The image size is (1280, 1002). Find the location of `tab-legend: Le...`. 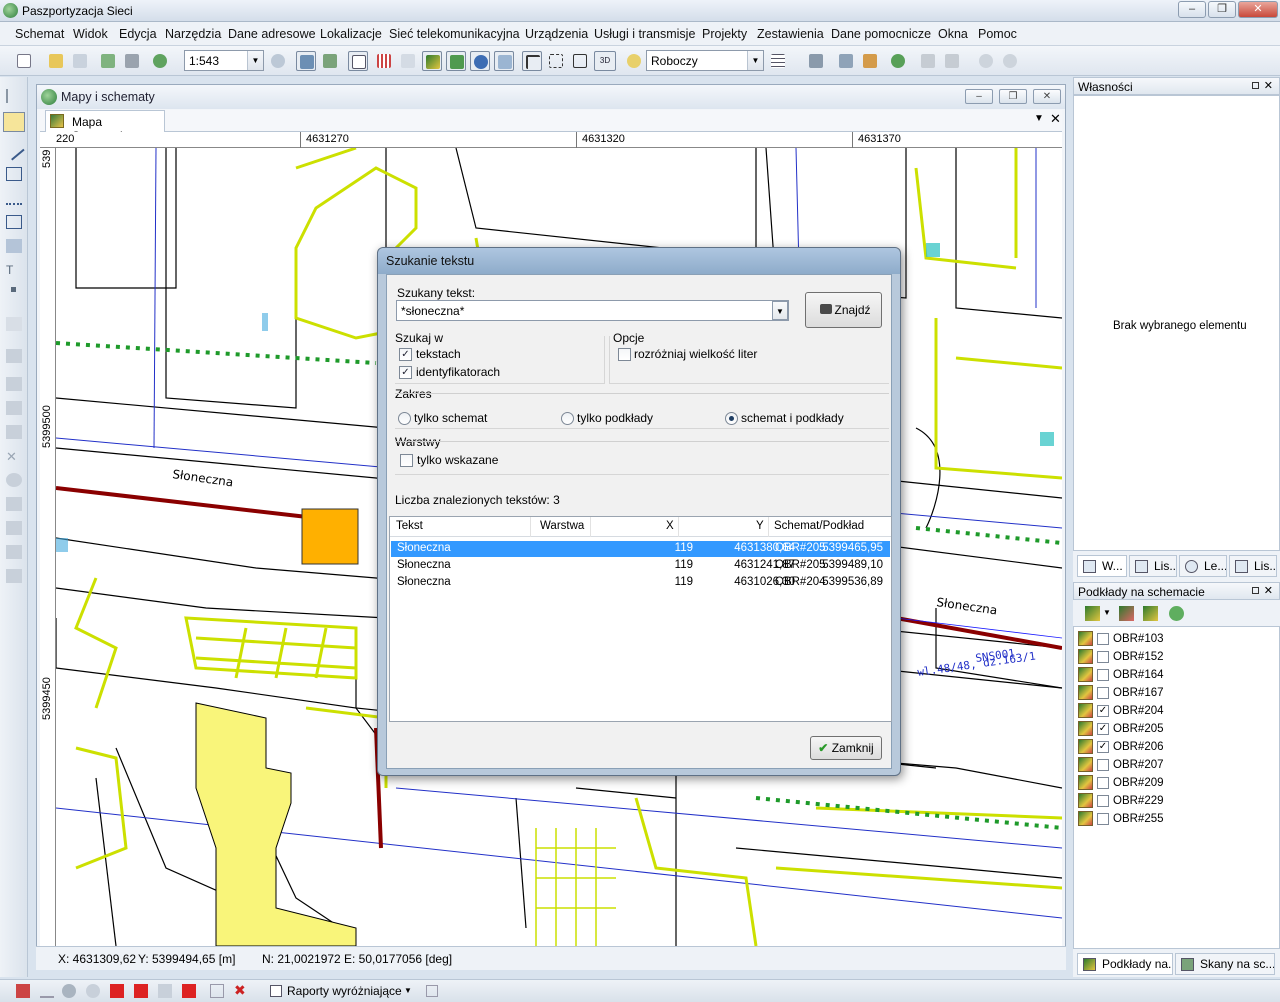

tab-legend: Le... is located at coordinates (1203, 566).